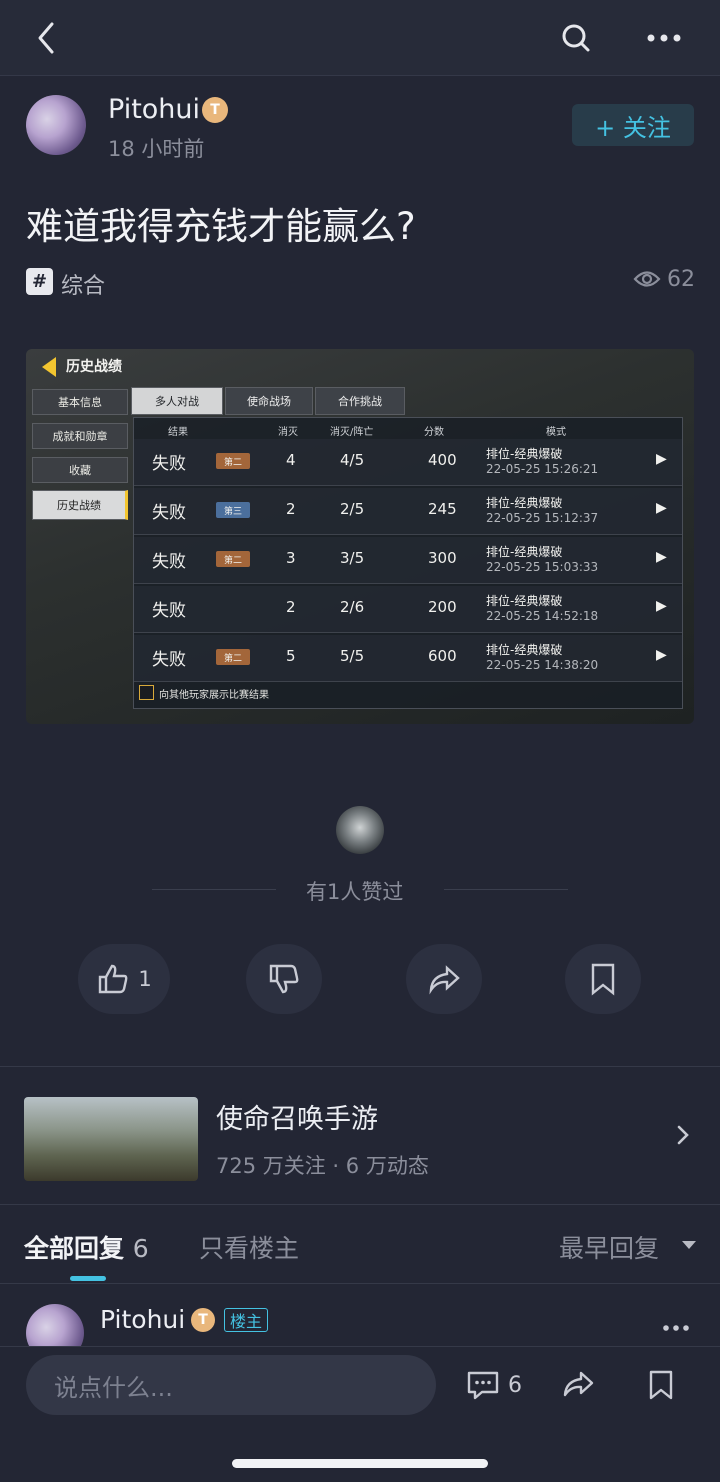 The image size is (720, 1482). I want to click on tab-all-replies-label: 全部回复, so click(74, 1248).